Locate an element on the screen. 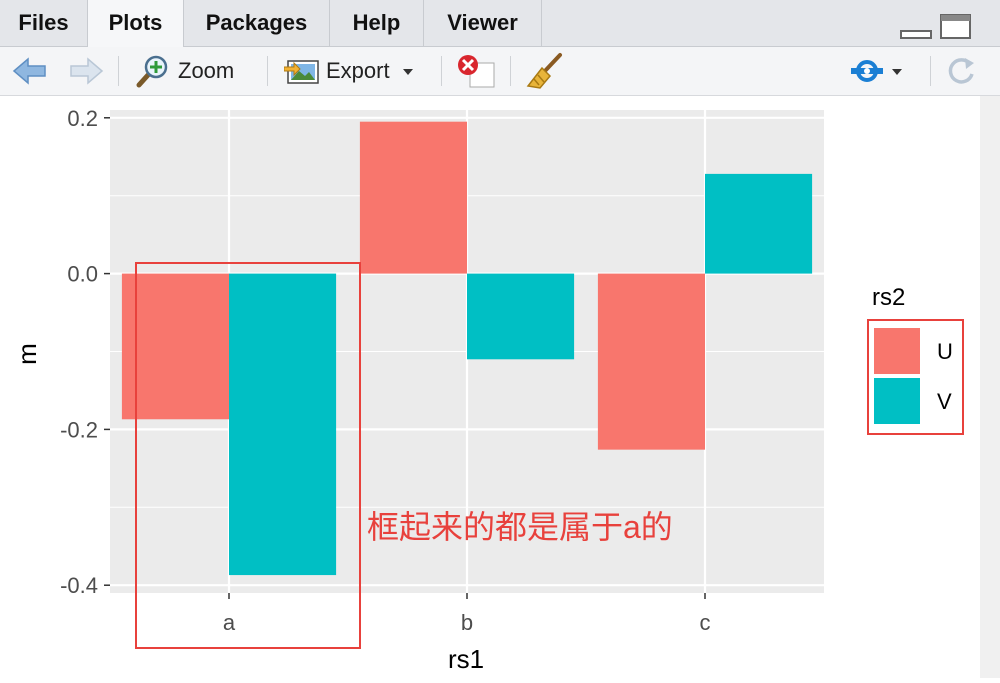  zoom-label: Zoom is located at coordinates (206, 70).